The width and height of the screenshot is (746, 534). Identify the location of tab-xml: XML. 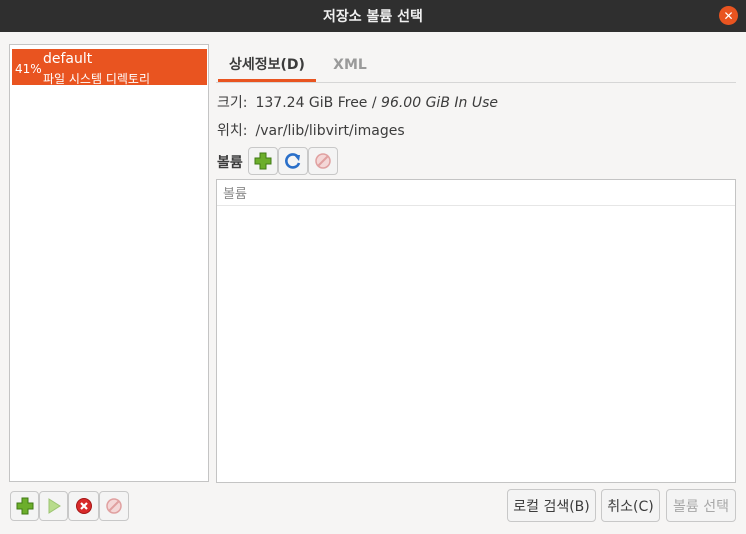
(350, 65).